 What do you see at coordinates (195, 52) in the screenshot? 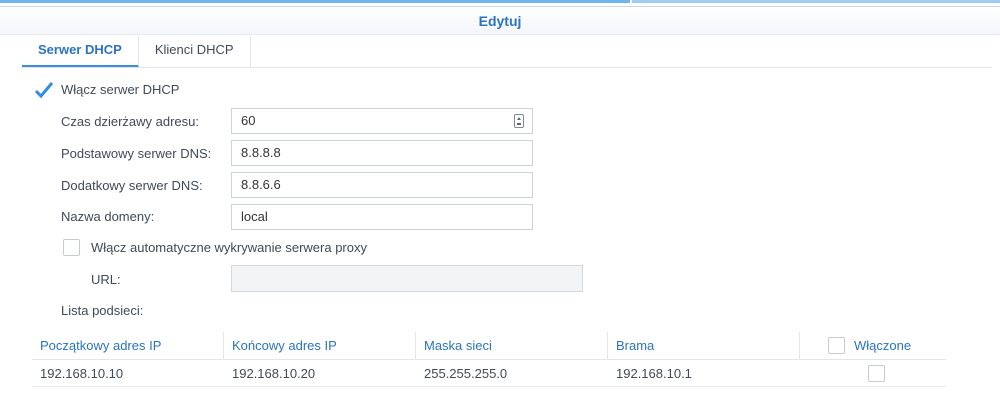
I see `tab-dhcp-clients: Klienci DHCP` at bounding box center [195, 52].